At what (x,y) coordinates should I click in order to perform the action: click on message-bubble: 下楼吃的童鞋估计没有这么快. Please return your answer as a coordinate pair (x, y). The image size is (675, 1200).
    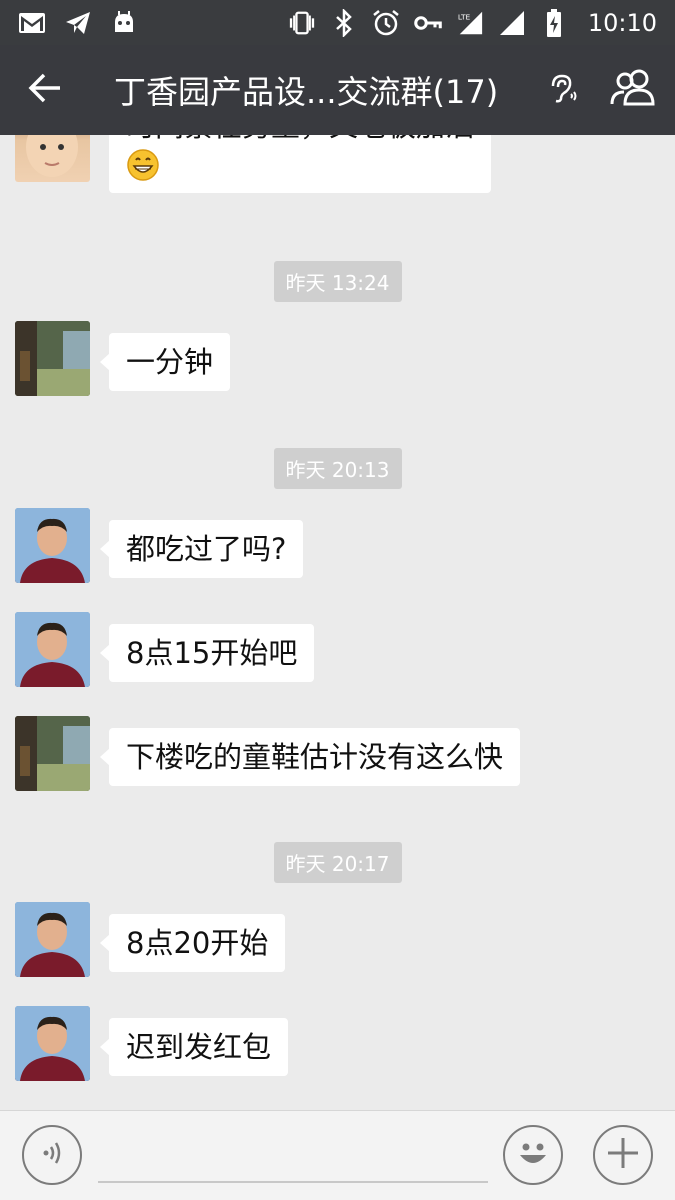
    Looking at the image, I should click on (310, 757).